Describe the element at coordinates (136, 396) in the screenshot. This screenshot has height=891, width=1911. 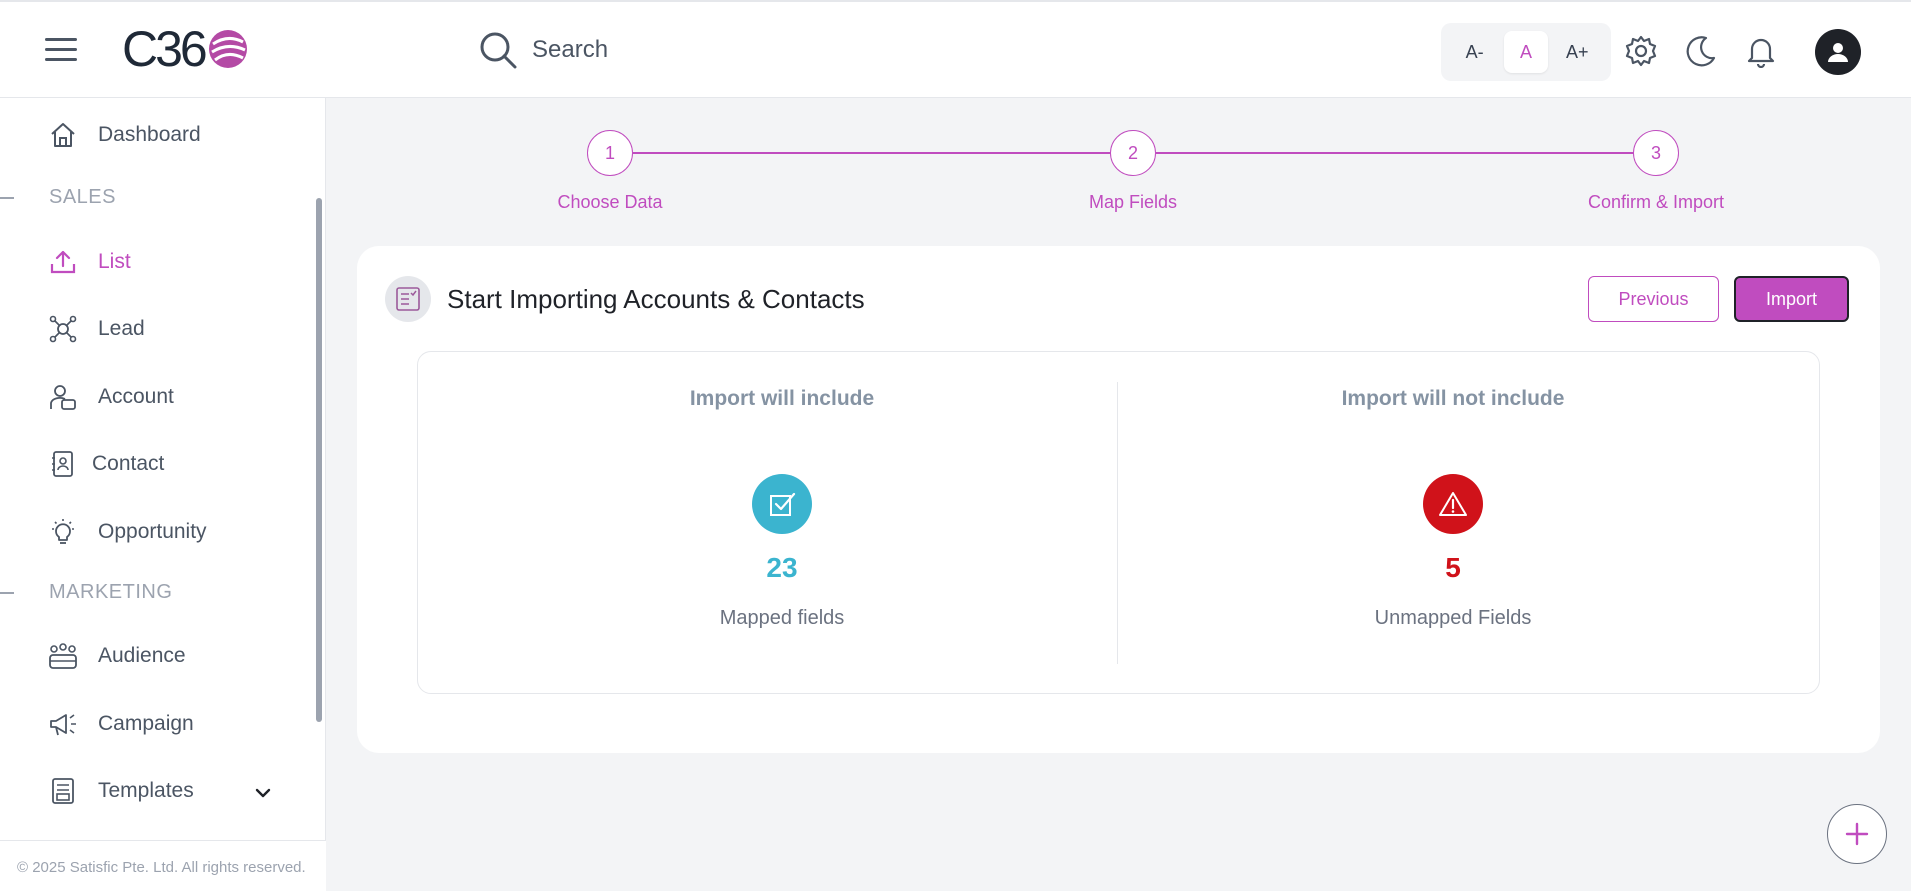
I see `sidebar-item-label: Account` at that location.